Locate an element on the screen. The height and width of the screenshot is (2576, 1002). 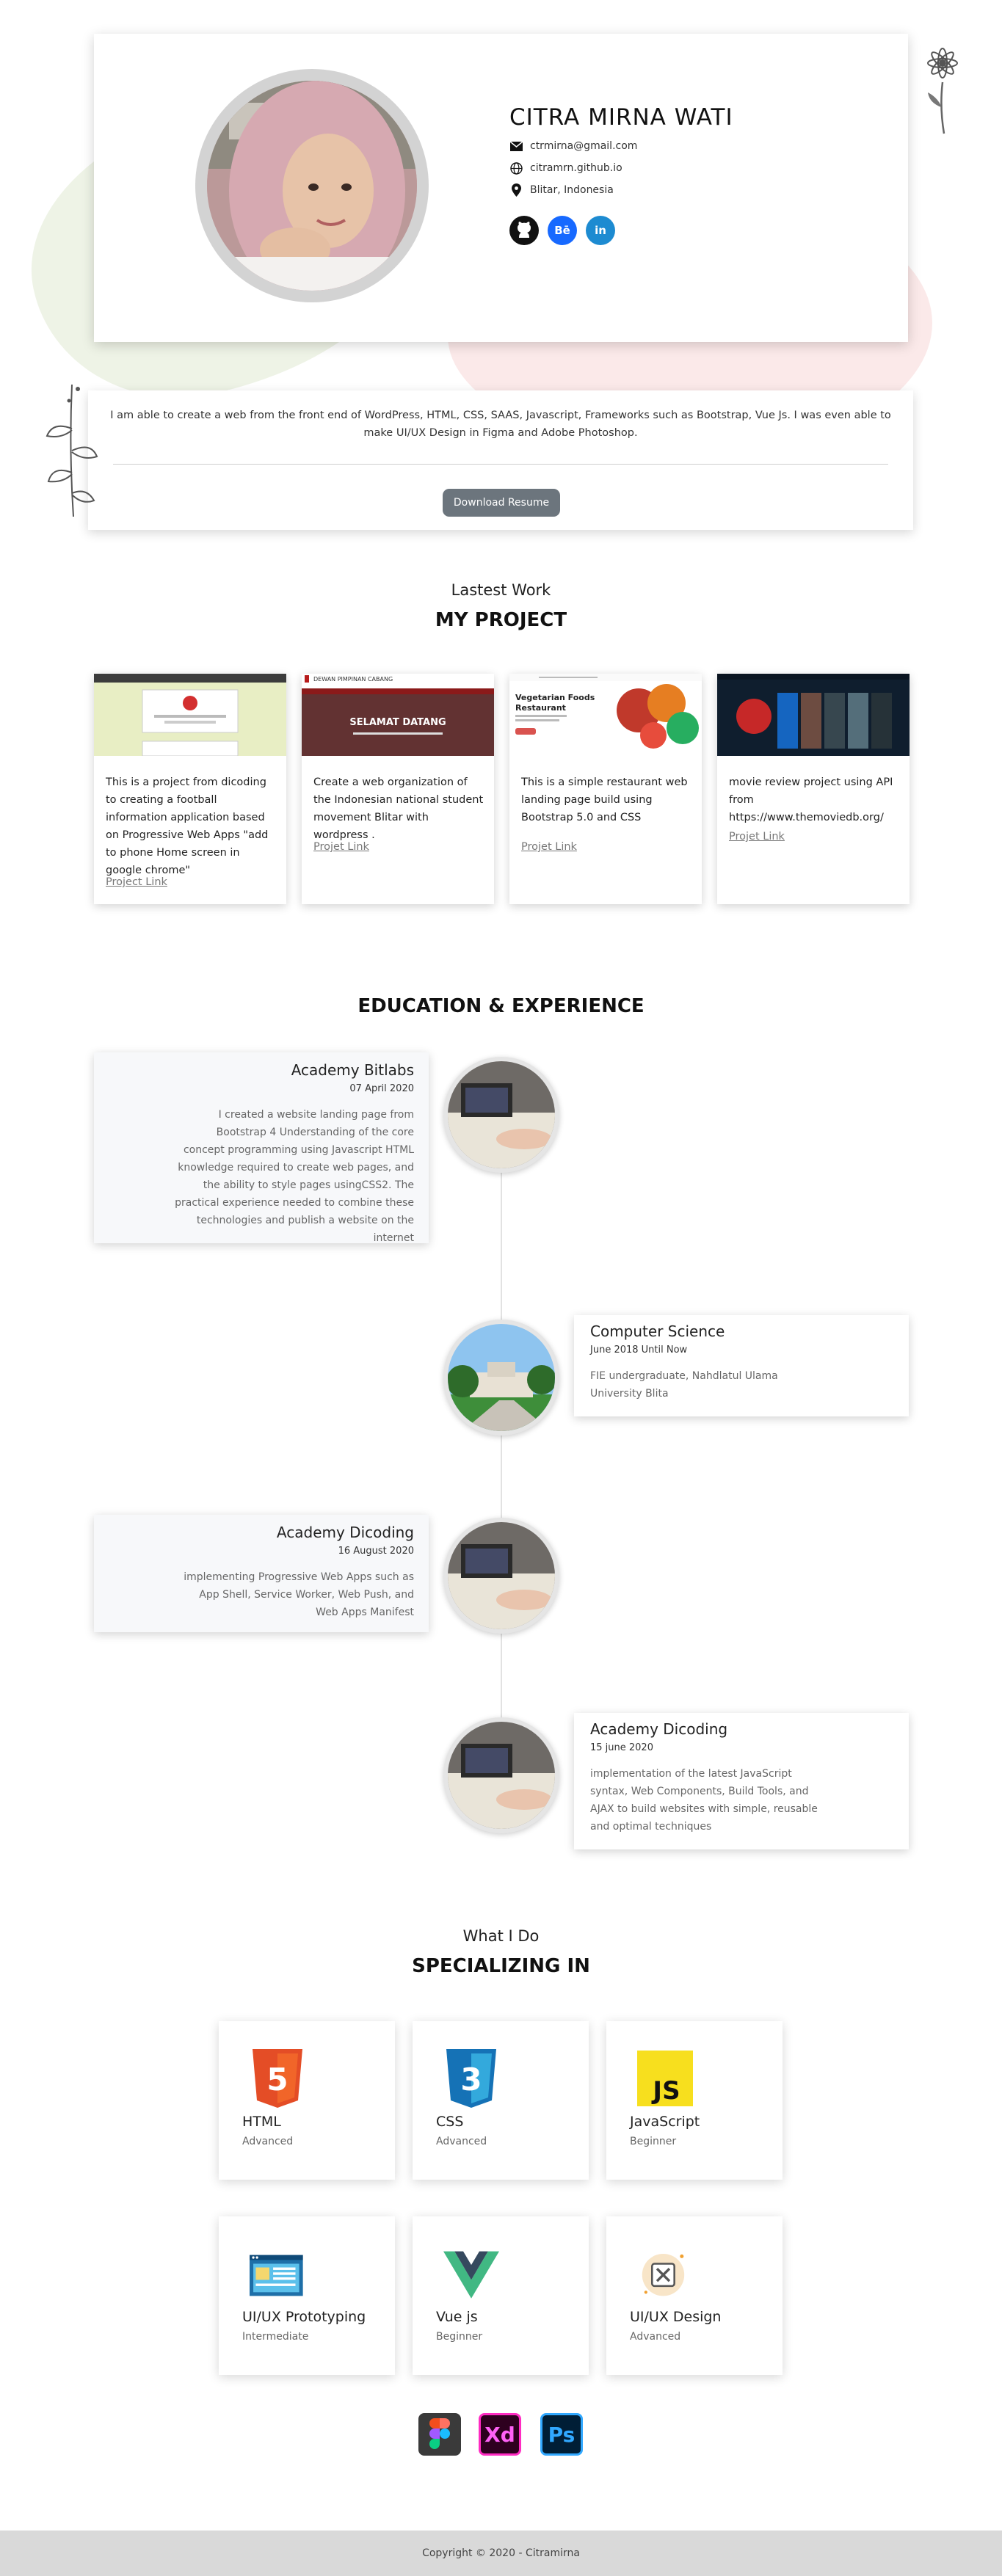
adobe-xd-icon: Xd is located at coordinates (500, 2434).